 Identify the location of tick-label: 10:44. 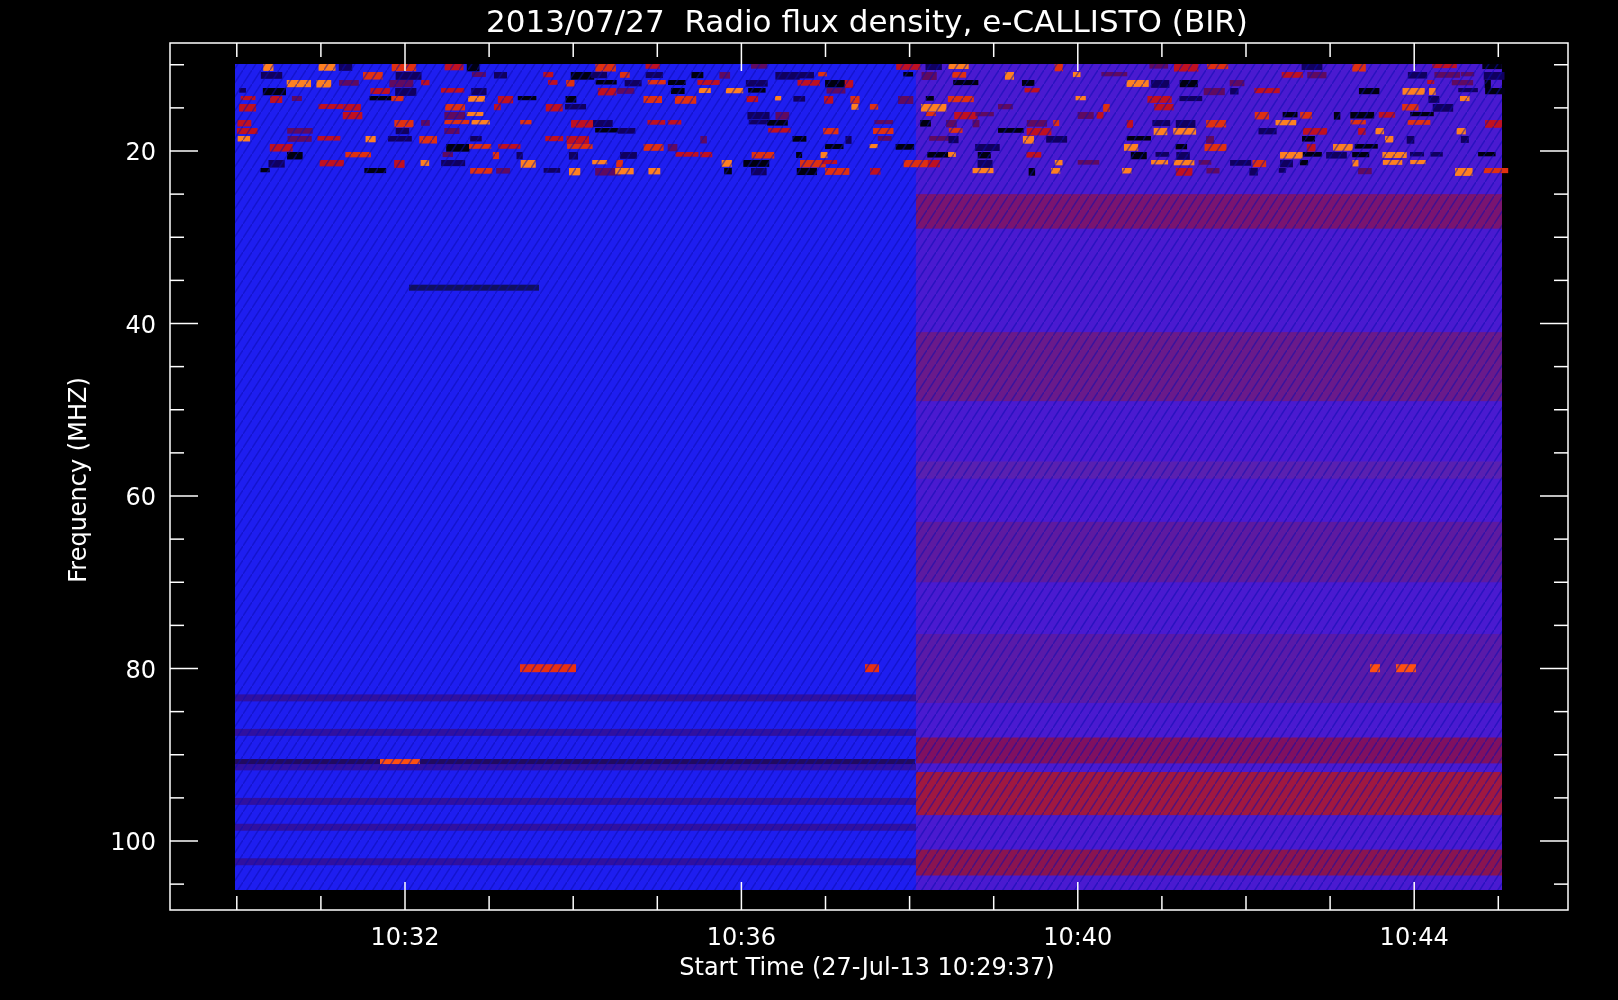
(1414, 937).